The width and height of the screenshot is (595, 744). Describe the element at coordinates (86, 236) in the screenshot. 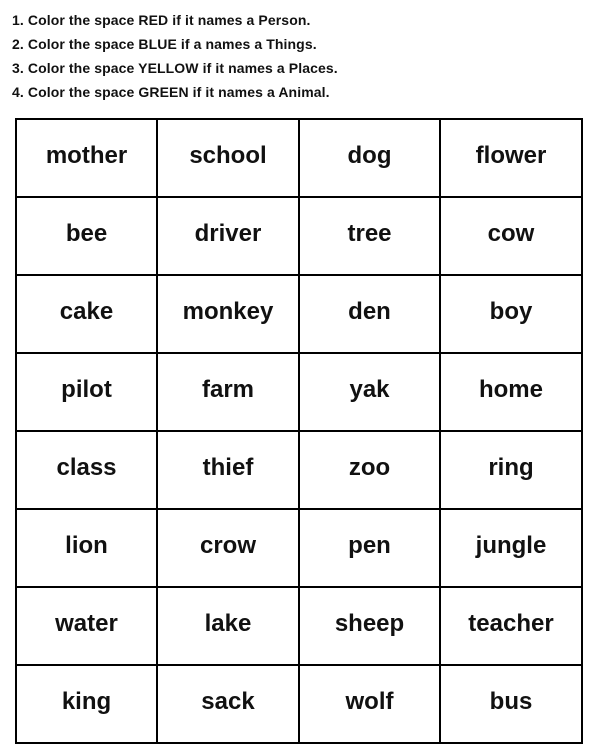

I see `word-cell: bee` at that location.